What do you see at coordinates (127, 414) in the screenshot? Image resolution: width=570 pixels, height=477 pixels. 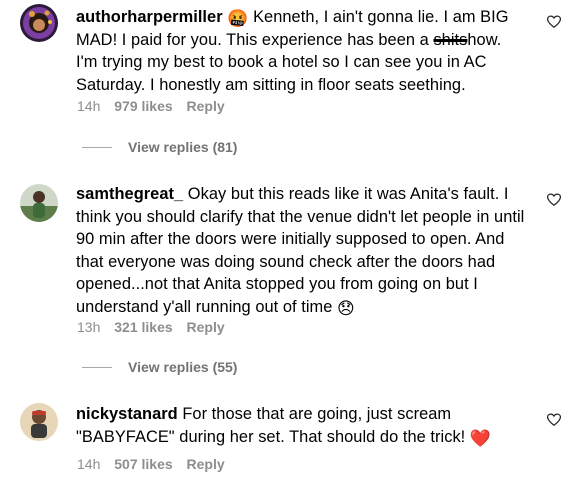 I see `username: nickystanard` at bounding box center [127, 414].